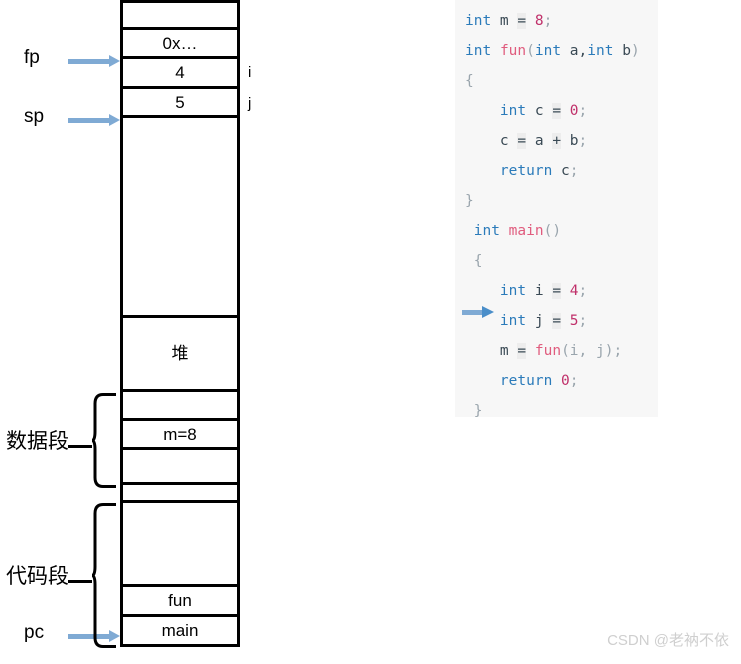 This screenshot has height=664, width=741. What do you see at coordinates (539, 21) in the screenshot?
I see `code-token: 8` at bounding box center [539, 21].